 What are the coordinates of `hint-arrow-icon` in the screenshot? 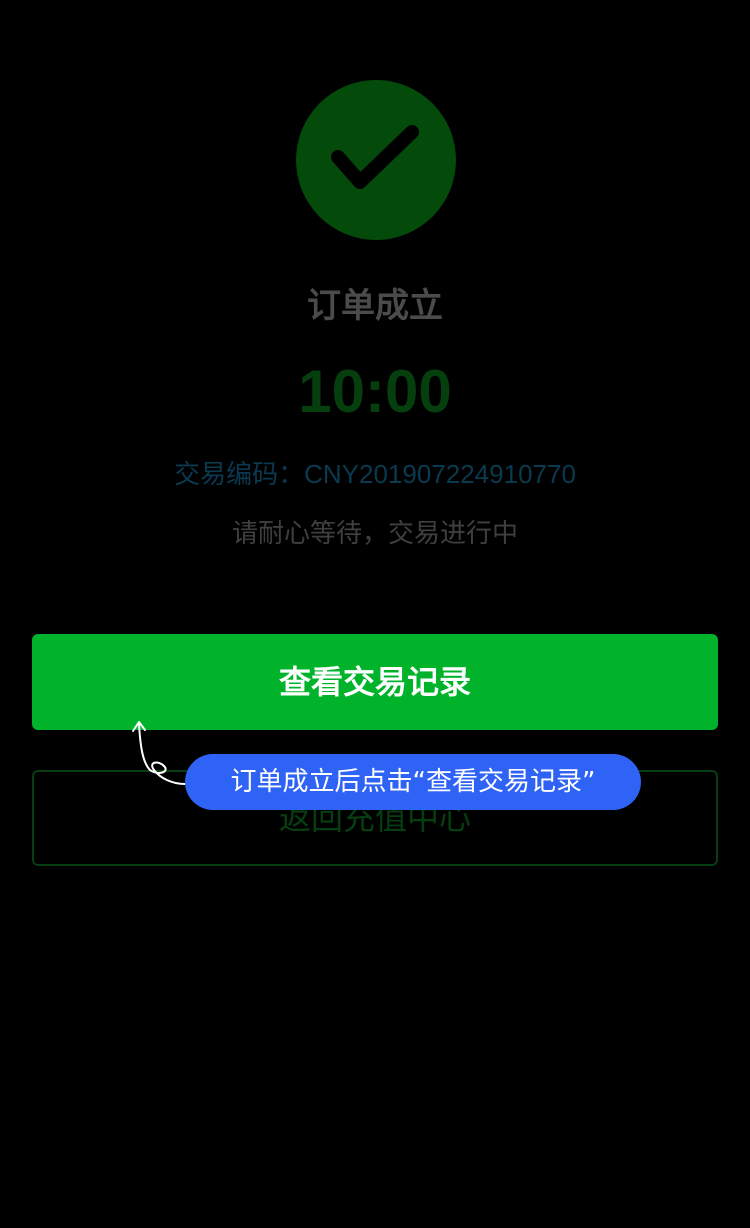 It's located at (159, 753).